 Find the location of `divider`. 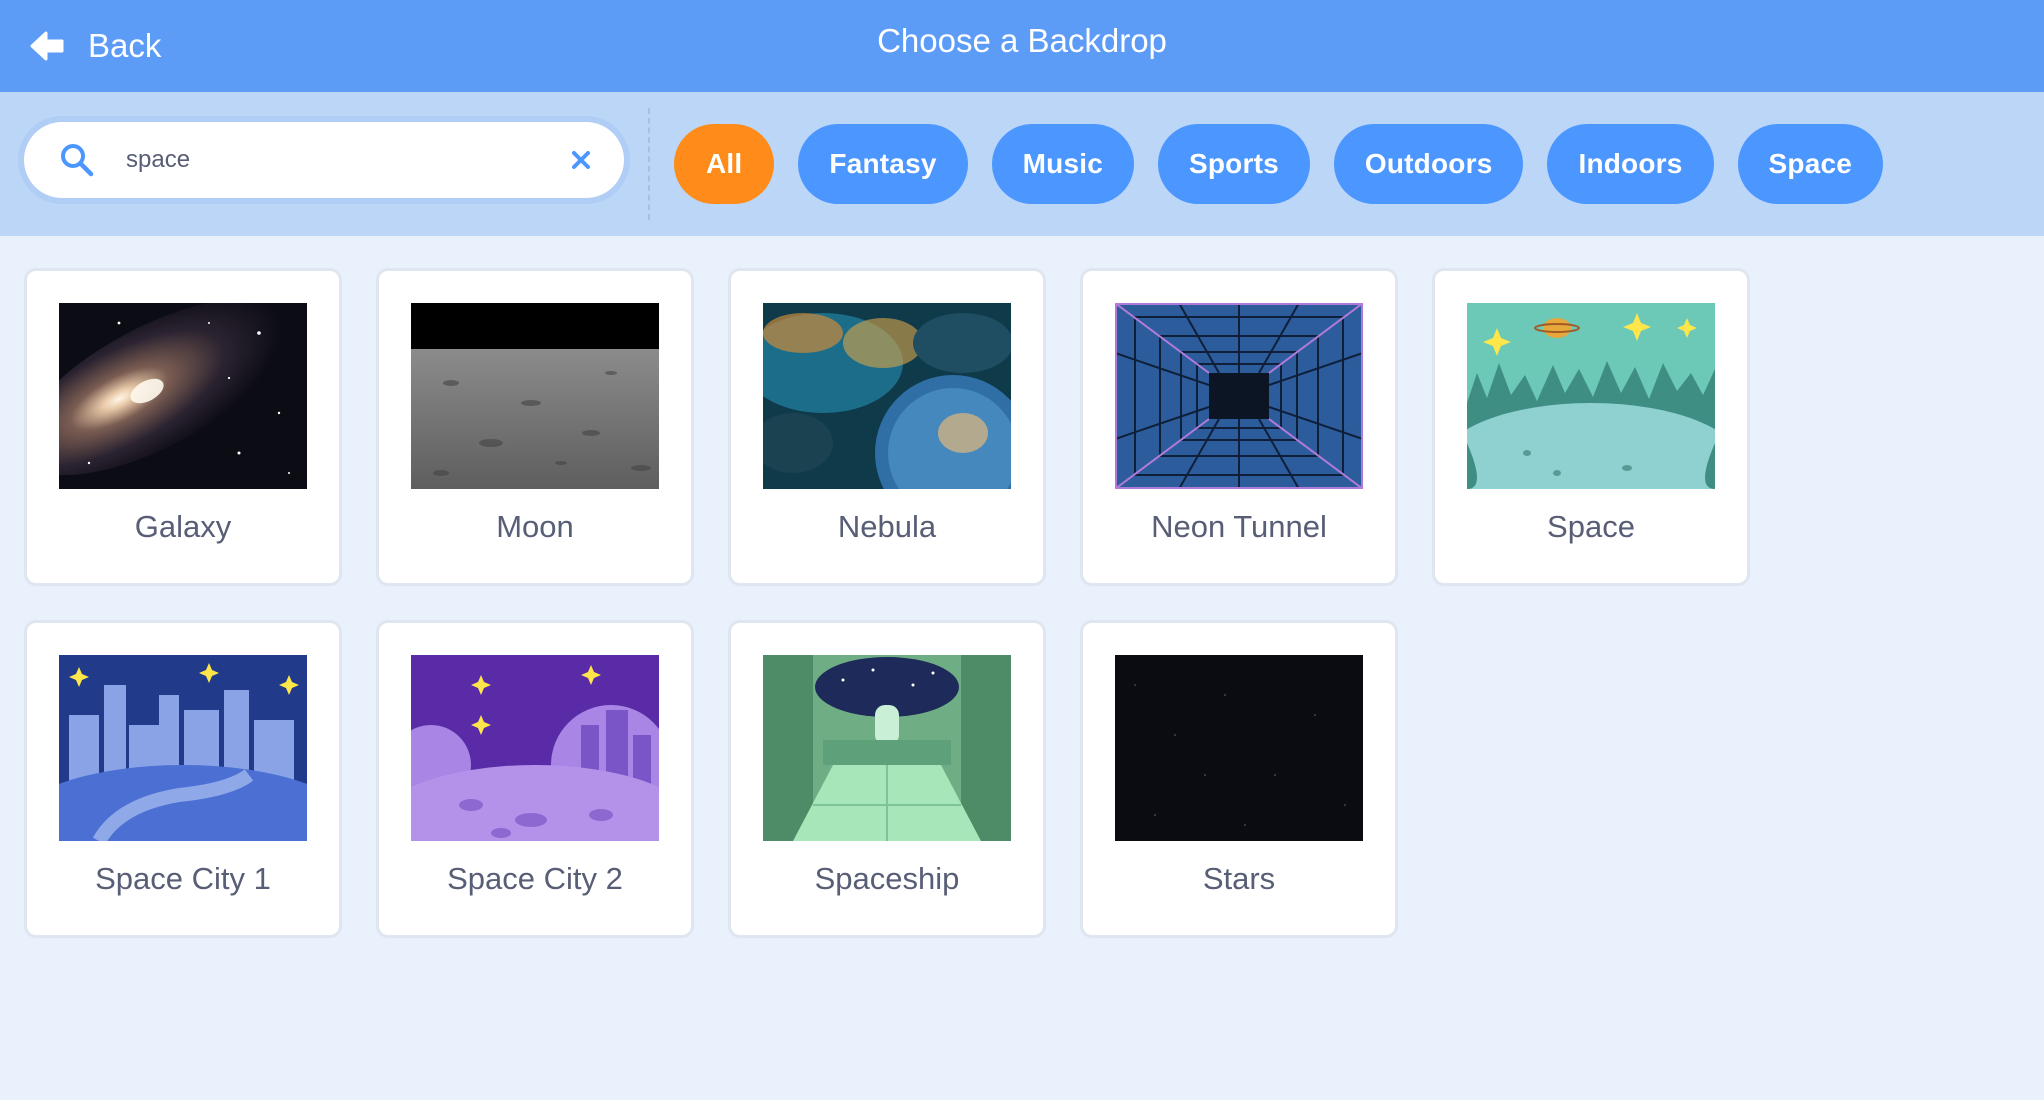

divider is located at coordinates (649, 164).